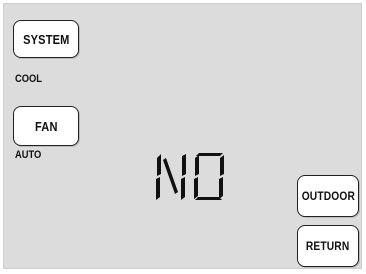  What do you see at coordinates (28, 155) in the screenshot?
I see `fan-mode-label: AUTO` at bounding box center [28, 155].